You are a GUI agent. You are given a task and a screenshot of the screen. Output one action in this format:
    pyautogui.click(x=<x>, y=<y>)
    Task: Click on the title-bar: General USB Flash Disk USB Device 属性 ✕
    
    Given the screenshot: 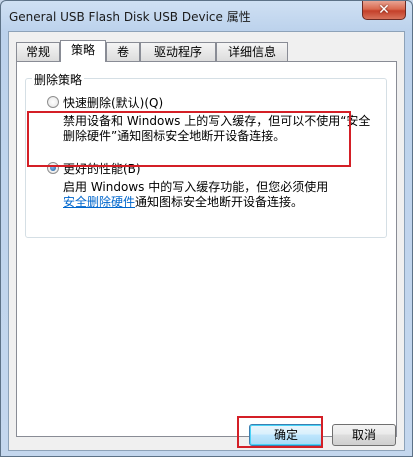 What is the action you would take?
    pyautogui.click(x=206, y=16)
    